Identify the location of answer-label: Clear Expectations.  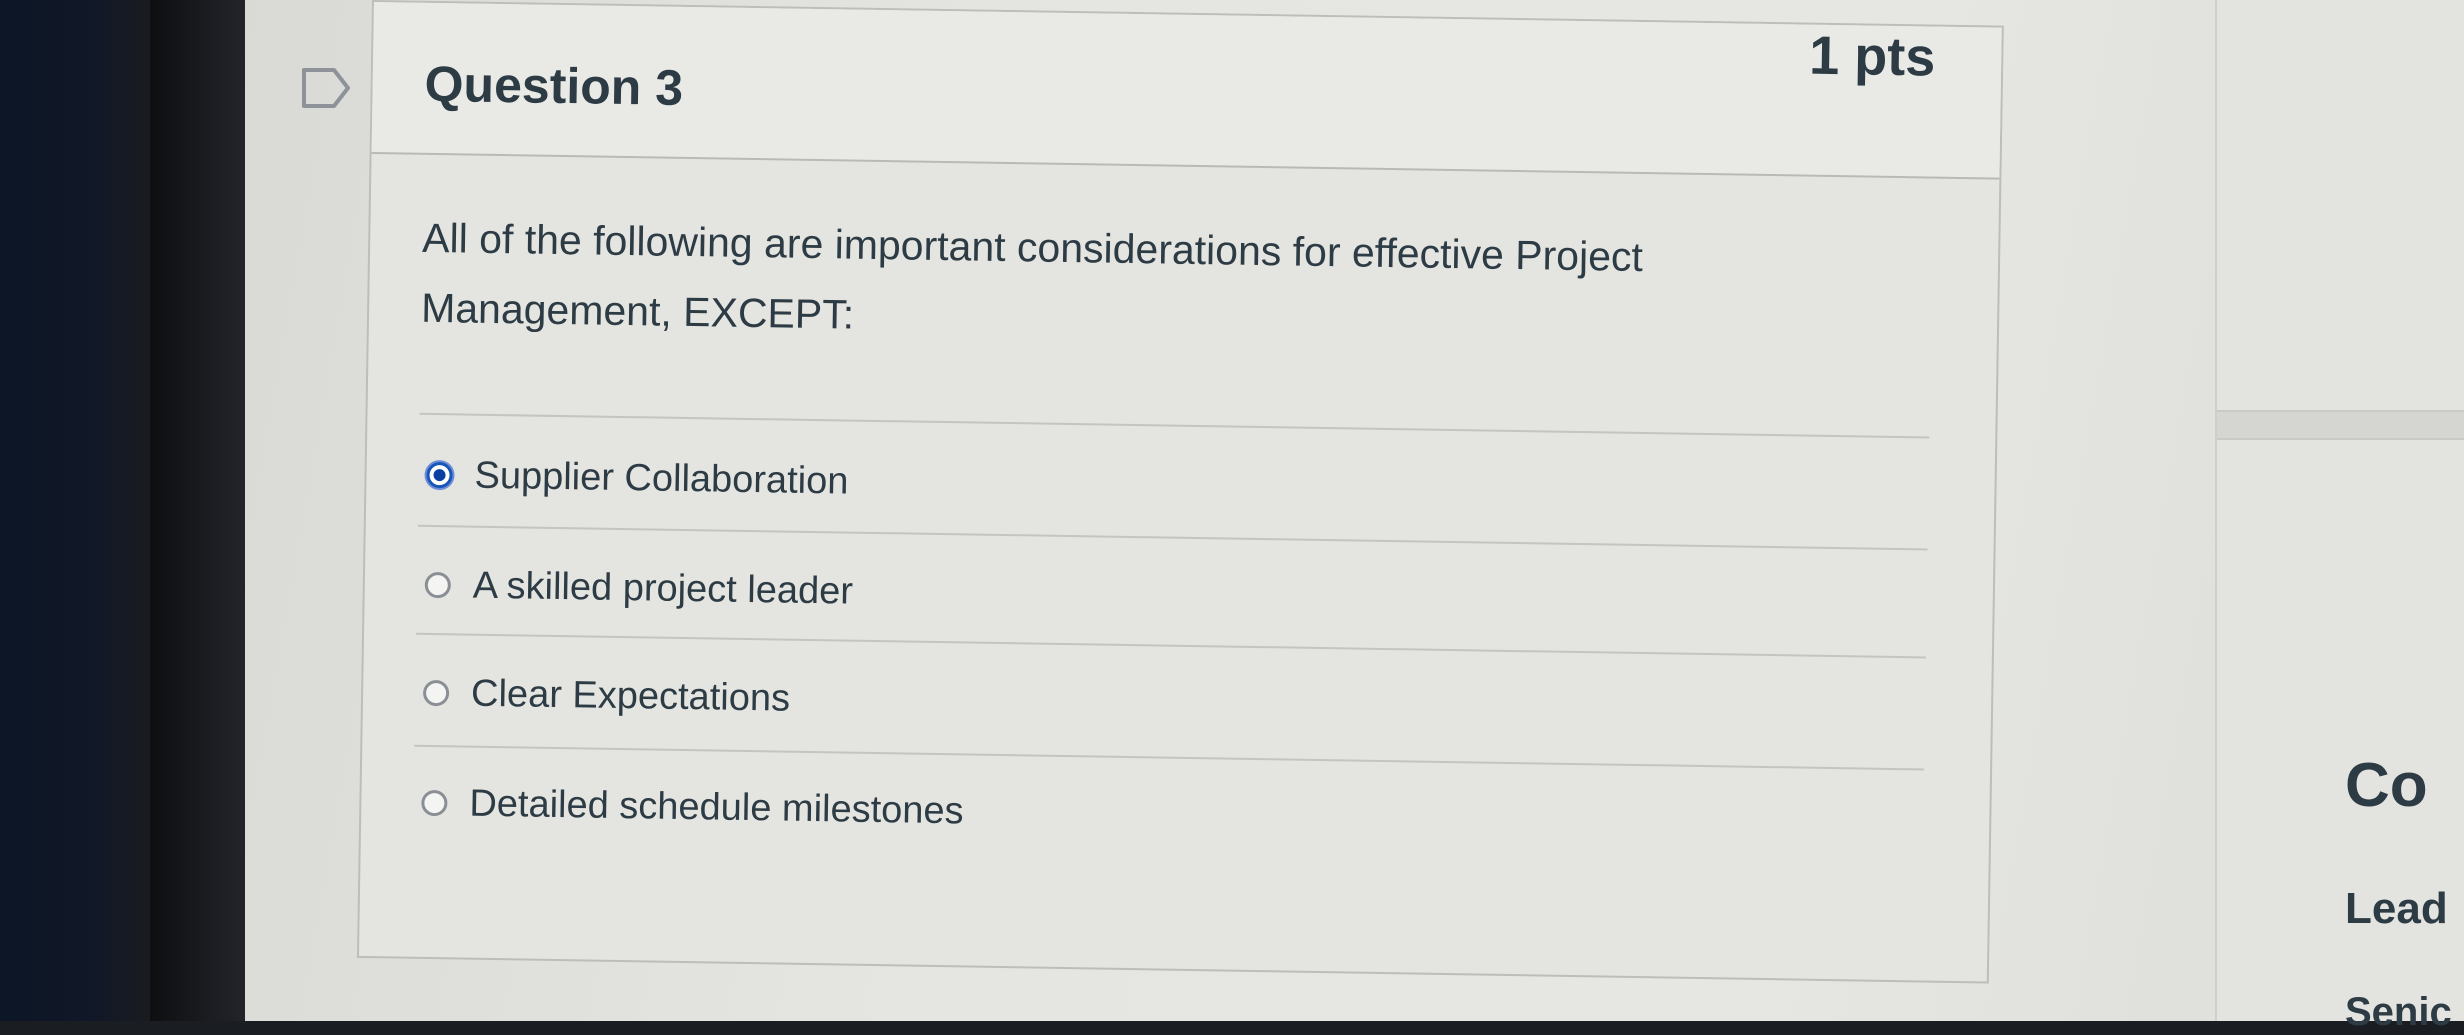
(630, 696).